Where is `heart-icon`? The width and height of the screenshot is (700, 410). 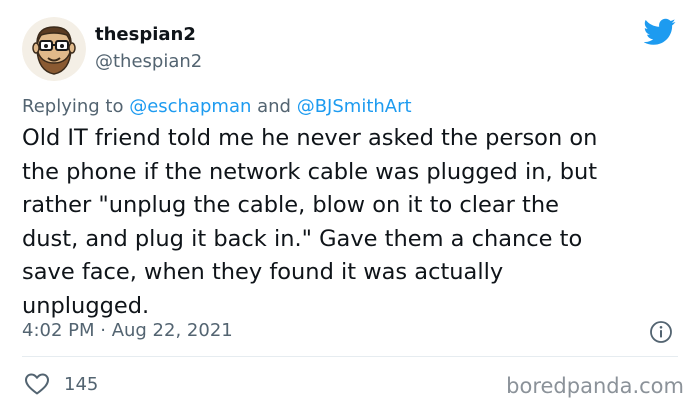 heart-icon is located at coordinates (37, 384).